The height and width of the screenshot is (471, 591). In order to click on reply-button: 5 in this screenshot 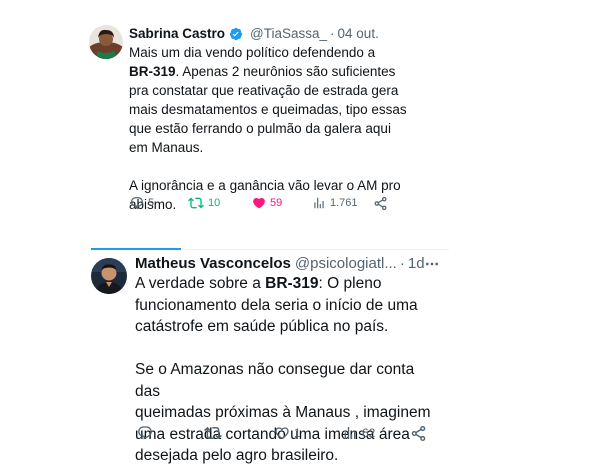, I will do `click(142, 203)`.